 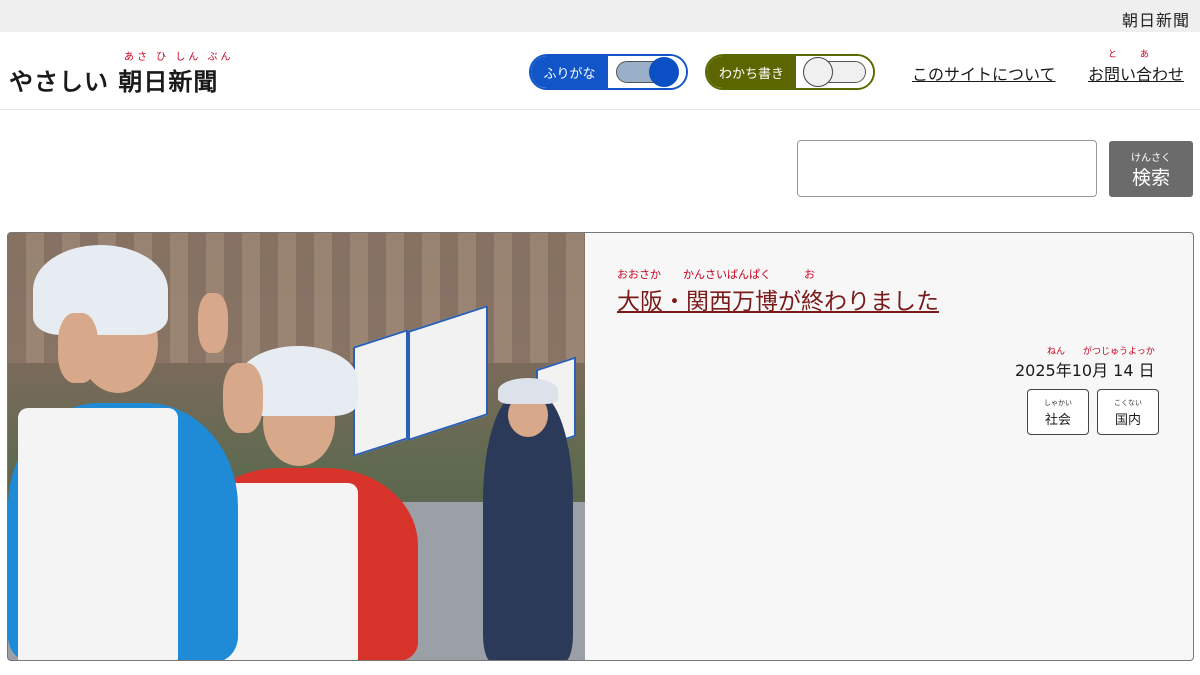 What do you see at coordinates (380, 393) in the screenshot?
I see `photo-flag` at bounding box center [380, 393].